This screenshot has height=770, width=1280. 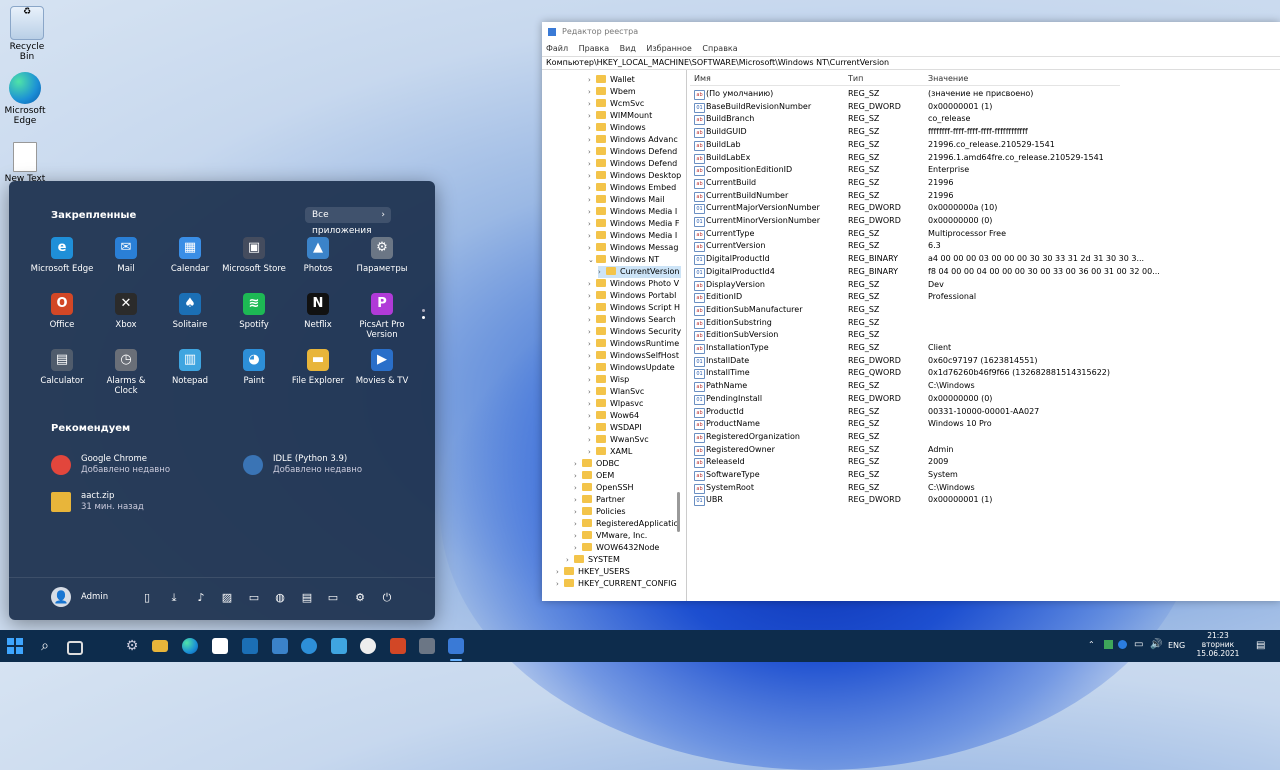 What do you see at coordinates (333, 598) in the screenshot?
I see `file-explorer-icon: ▭` at bounding box center [333, 598].